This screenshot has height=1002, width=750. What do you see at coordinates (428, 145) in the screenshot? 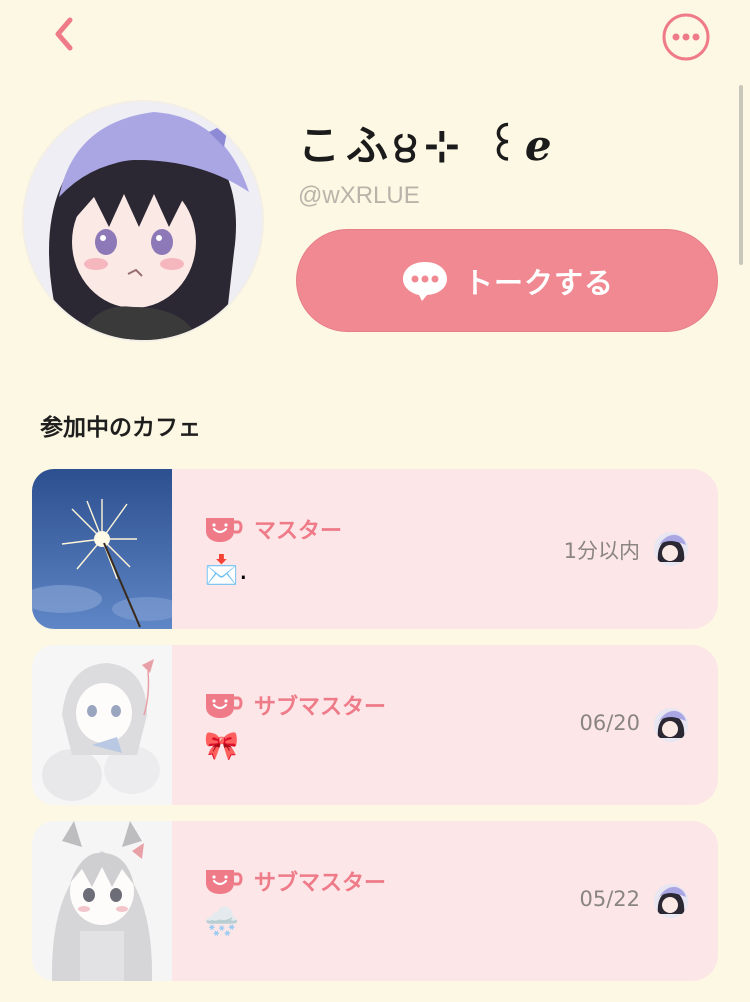
I see `profile-name: こふ੪⊹ ꒰ℯ` at bounding box center [428, 145].